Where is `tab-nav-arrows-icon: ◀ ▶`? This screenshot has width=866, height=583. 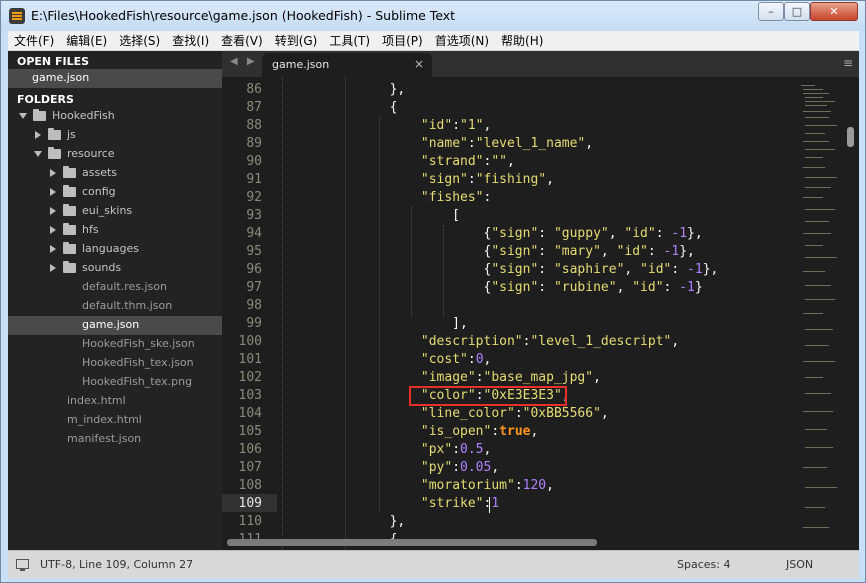 tab-nav-arrows-icon: ◀ ▶ is located at coordinates (244, 61).